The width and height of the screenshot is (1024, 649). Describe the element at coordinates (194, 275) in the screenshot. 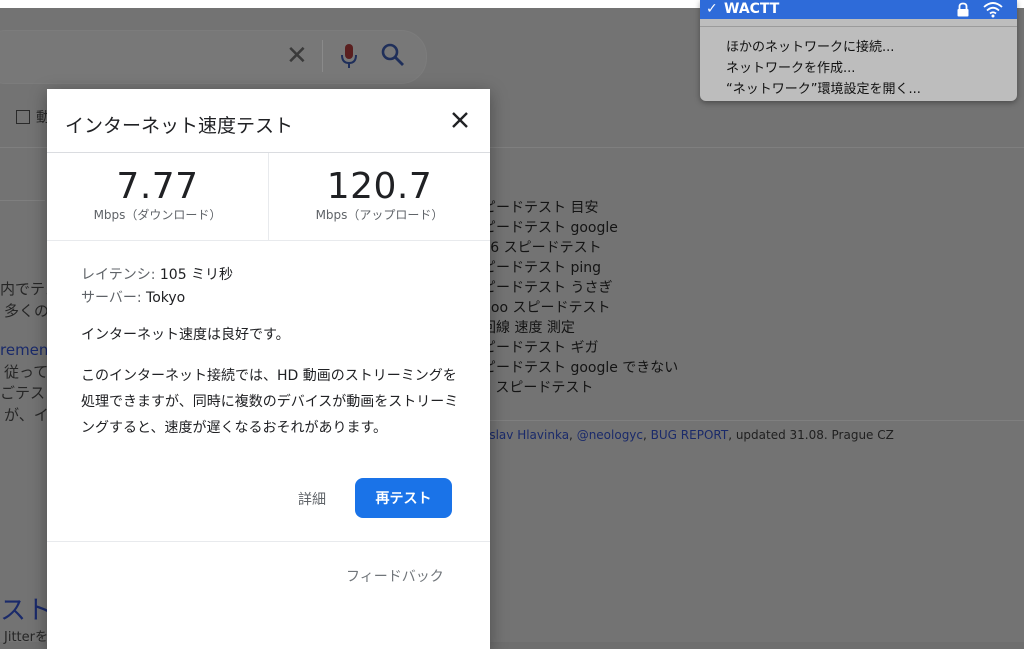

I see `latency-value: 105 ミリ秒` at that location.